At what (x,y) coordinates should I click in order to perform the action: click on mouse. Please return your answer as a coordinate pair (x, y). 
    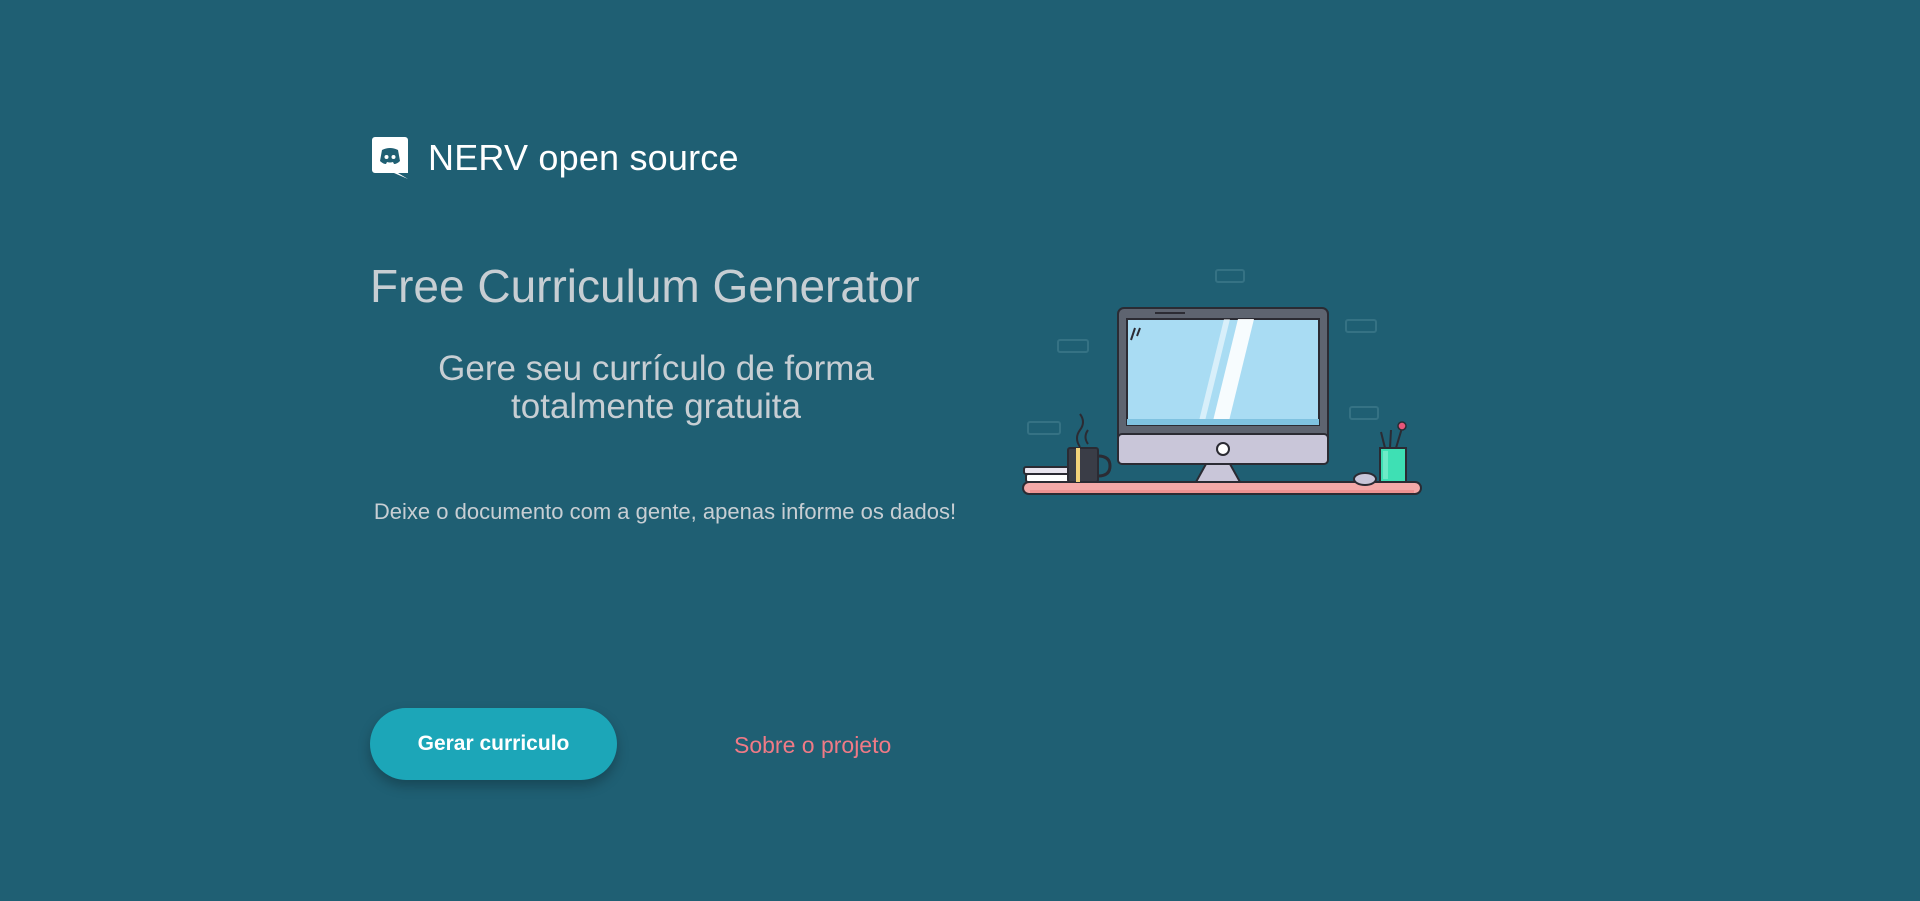
    Looking at the image, I should click on (1365, 479).